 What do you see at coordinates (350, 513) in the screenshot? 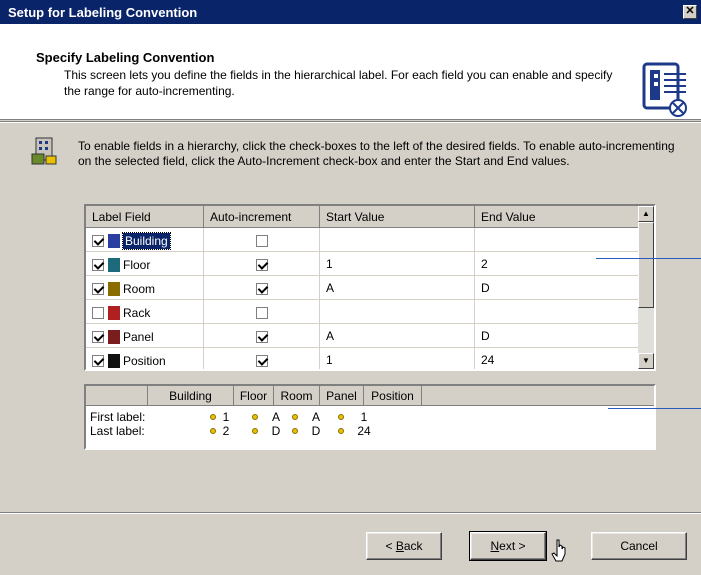
I see `button-divider` at bounding box center [350, 513].